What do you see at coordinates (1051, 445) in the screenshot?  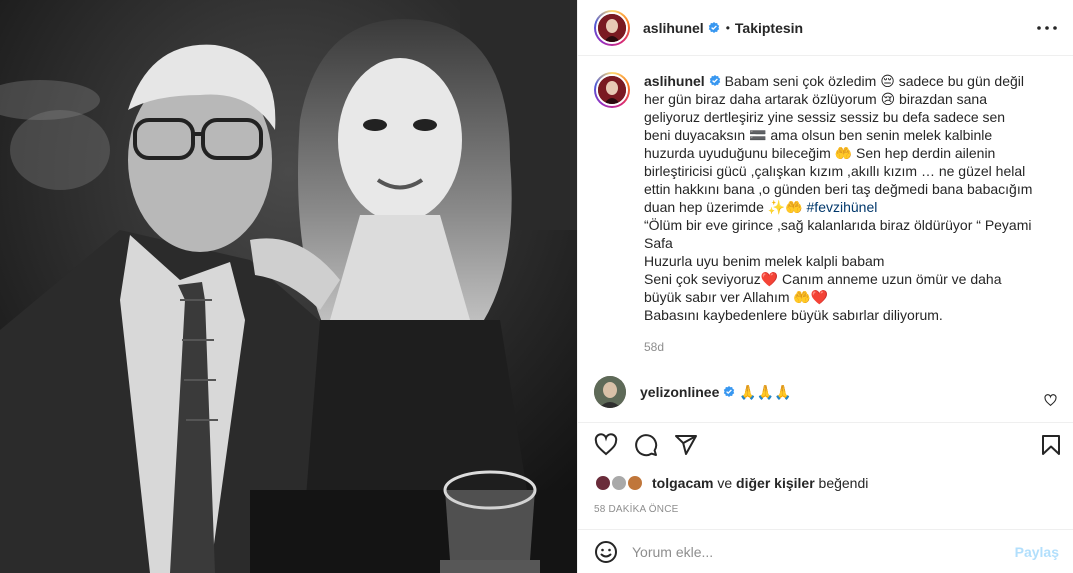 I see `bookmark-icon` at bounding box center [1051, 445].